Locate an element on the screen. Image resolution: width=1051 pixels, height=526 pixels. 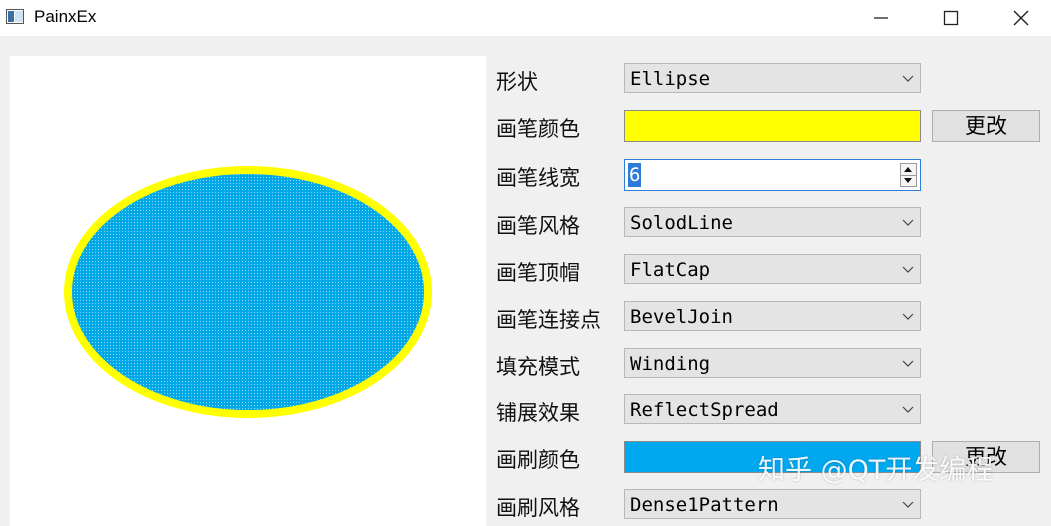
pen-width-label: 画笔线宽 is located at coordinates (538, 178).